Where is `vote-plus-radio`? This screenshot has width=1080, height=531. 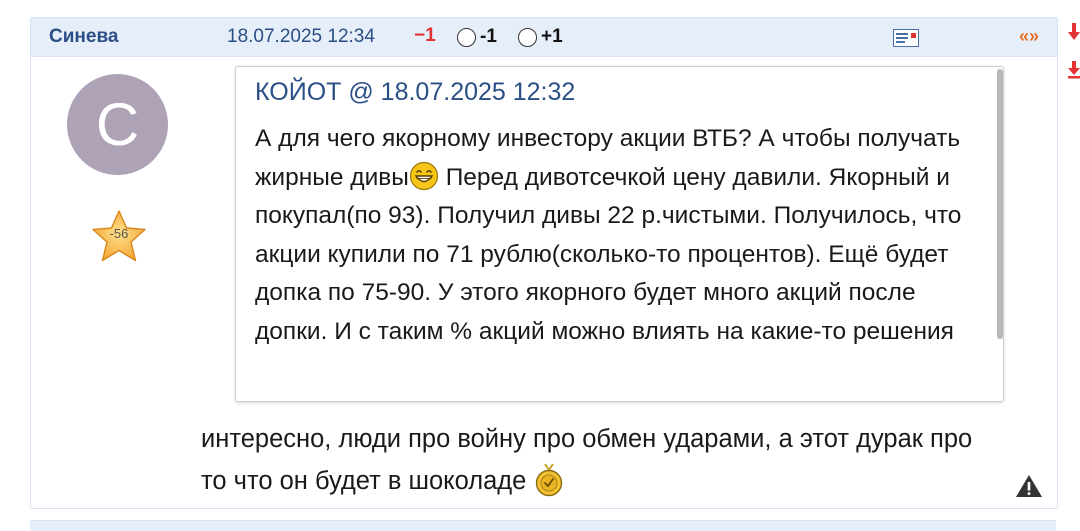 vote-plus-radio is located at coordinates (527, 37).